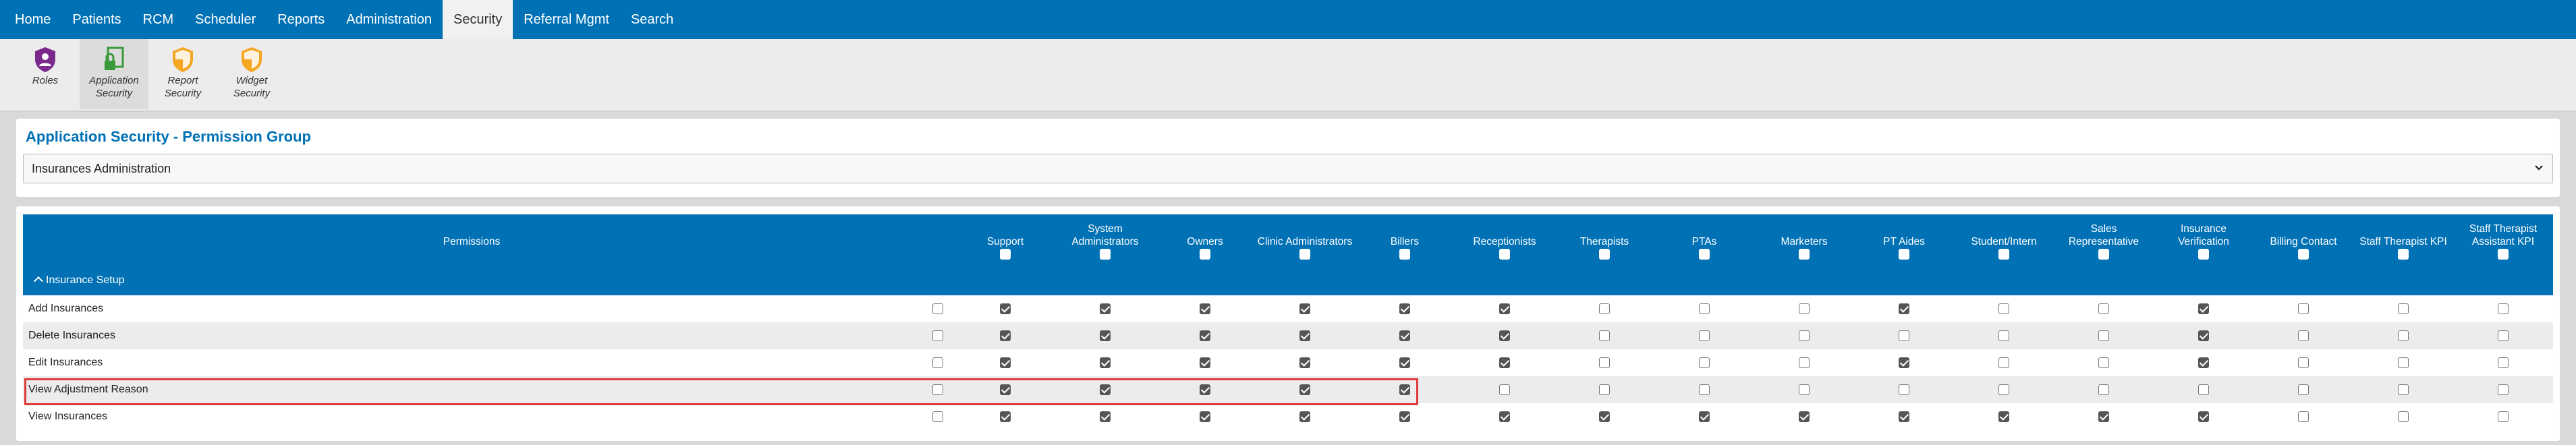 The image size is (2576, 445). Describe the element at coordinates (114, 74) in the screenshot. I see `tool-application-security: Application Security` at that location.